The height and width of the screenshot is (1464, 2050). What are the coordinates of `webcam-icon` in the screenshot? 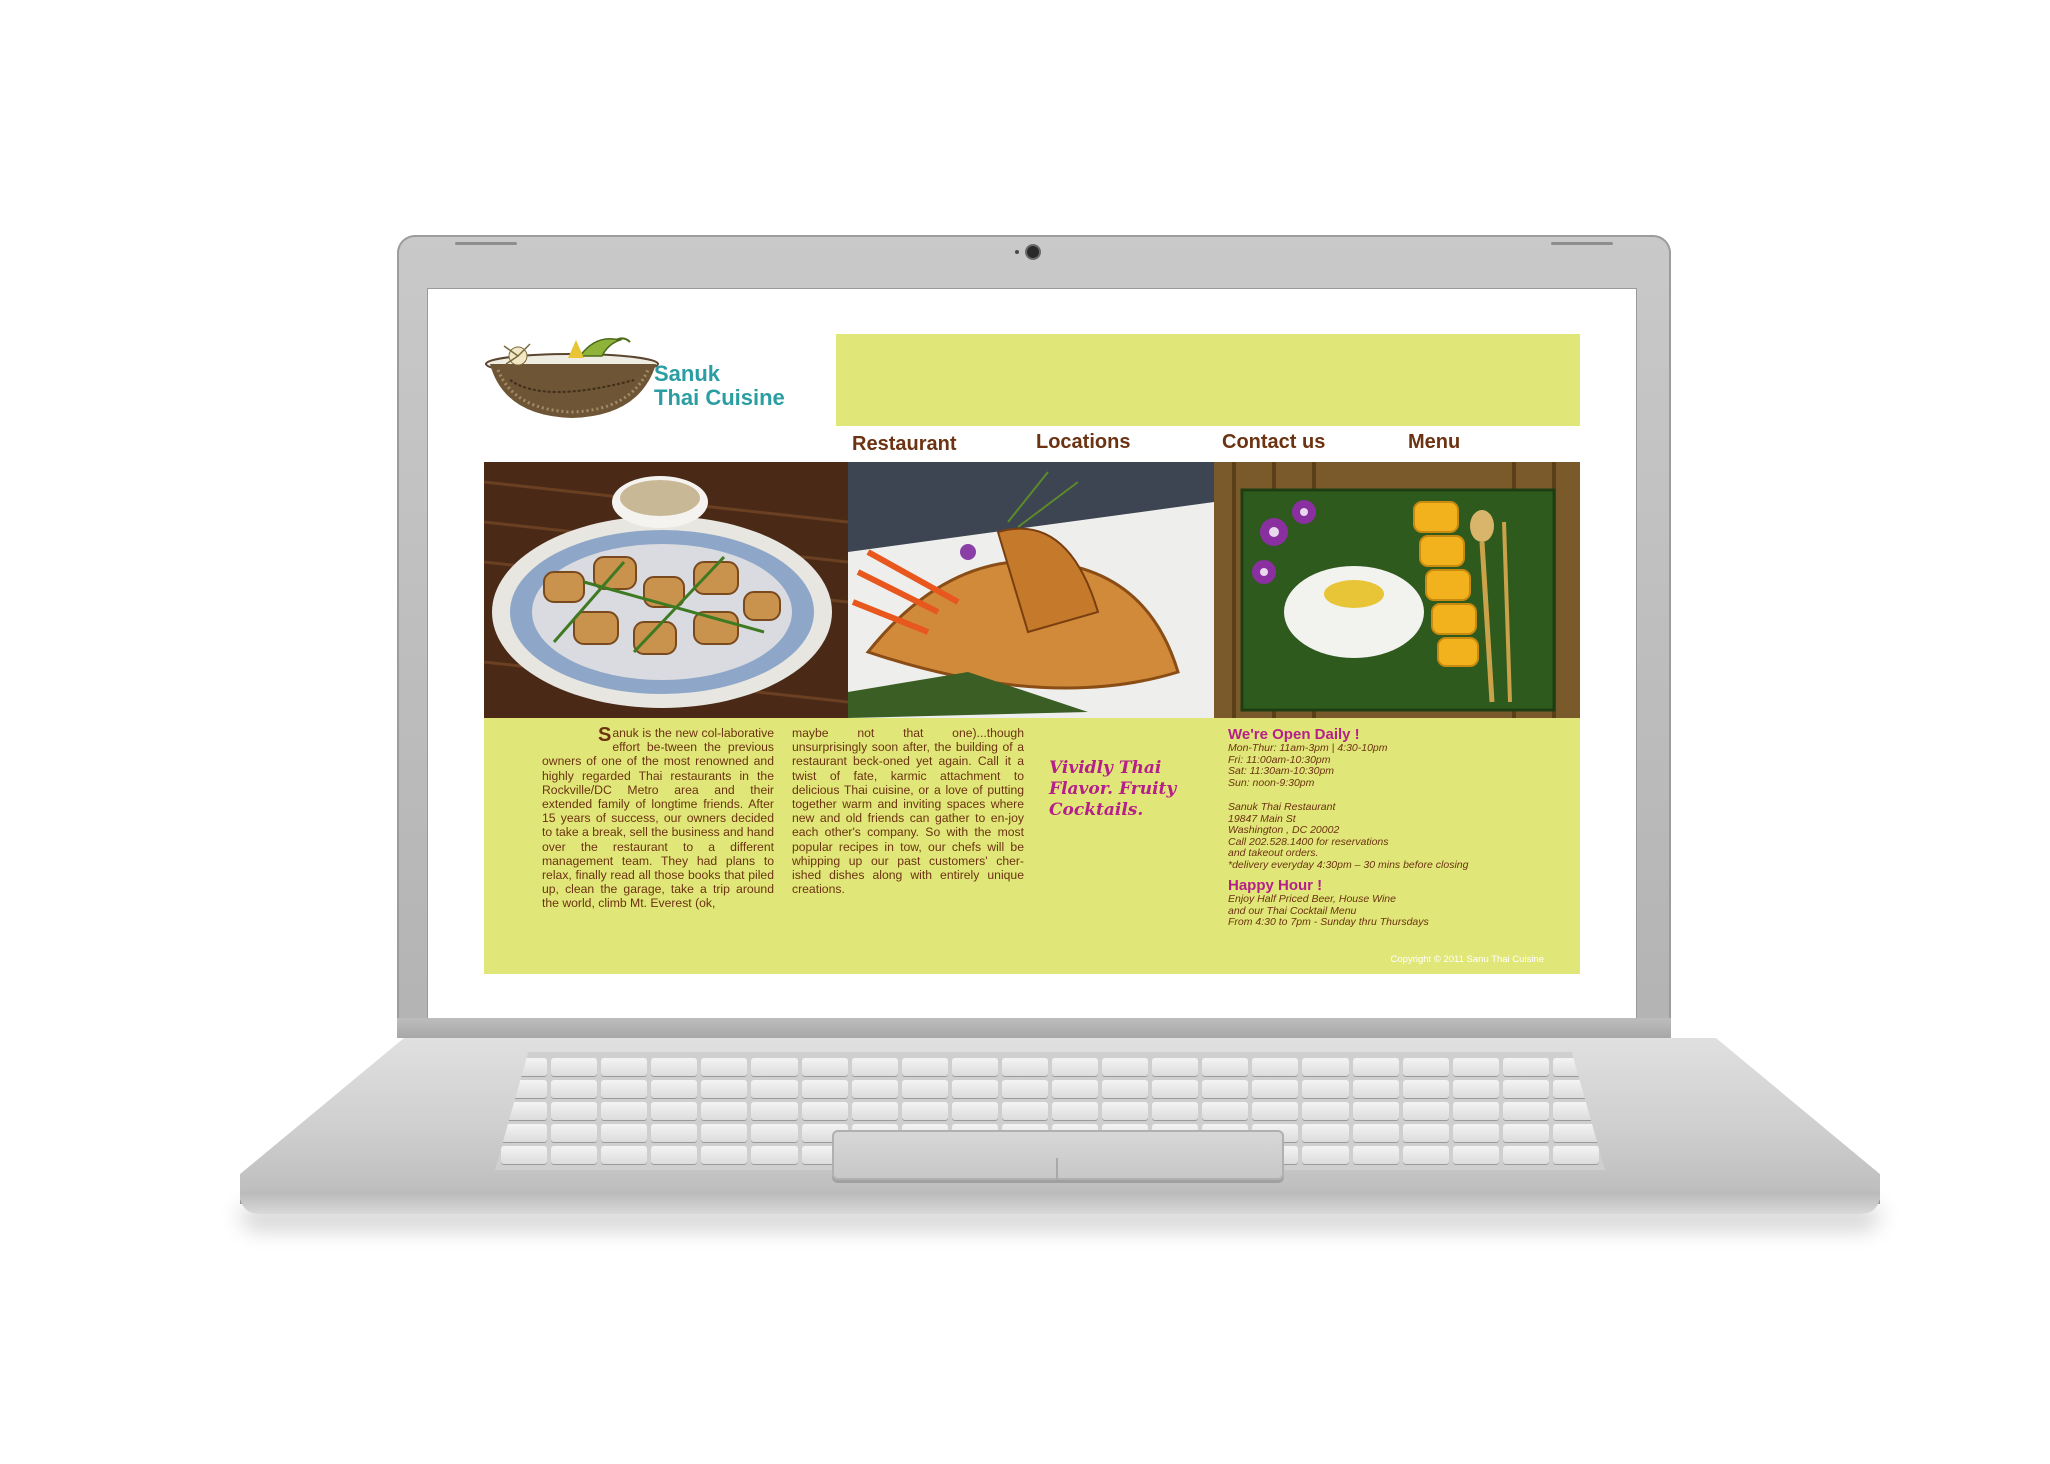 It's located at (1033, 252).